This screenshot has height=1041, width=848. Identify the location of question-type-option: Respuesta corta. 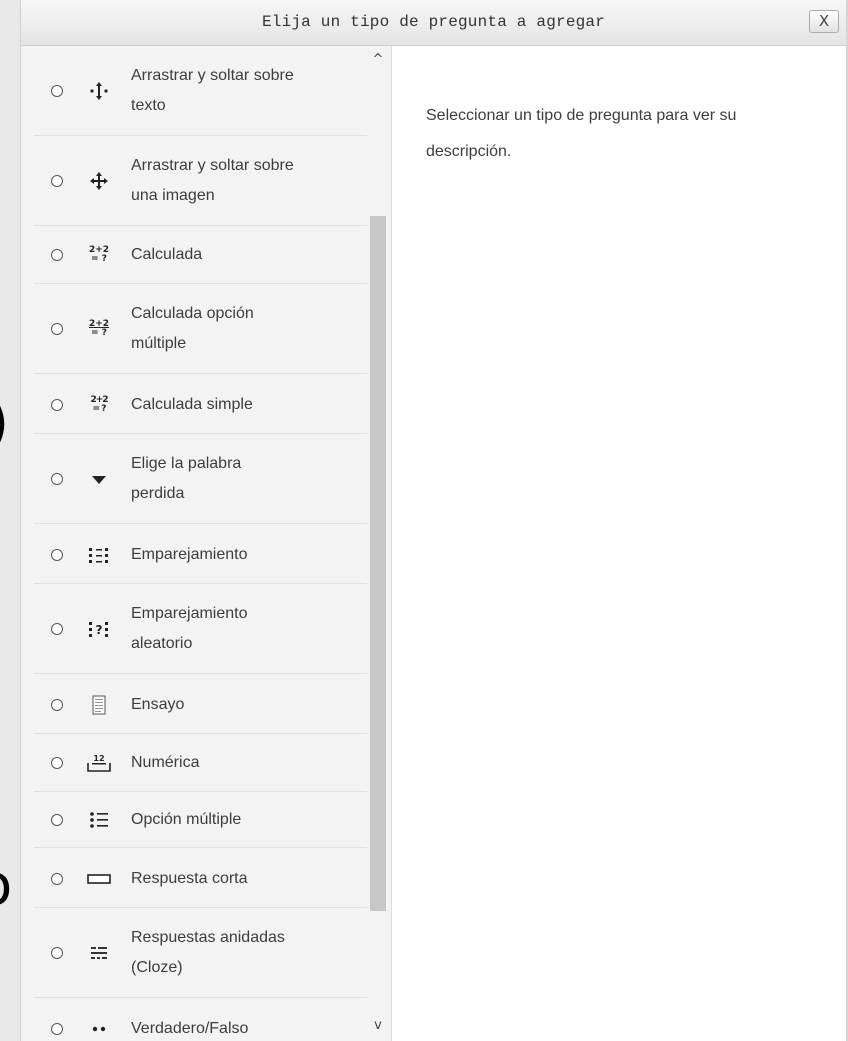
(200, 878).